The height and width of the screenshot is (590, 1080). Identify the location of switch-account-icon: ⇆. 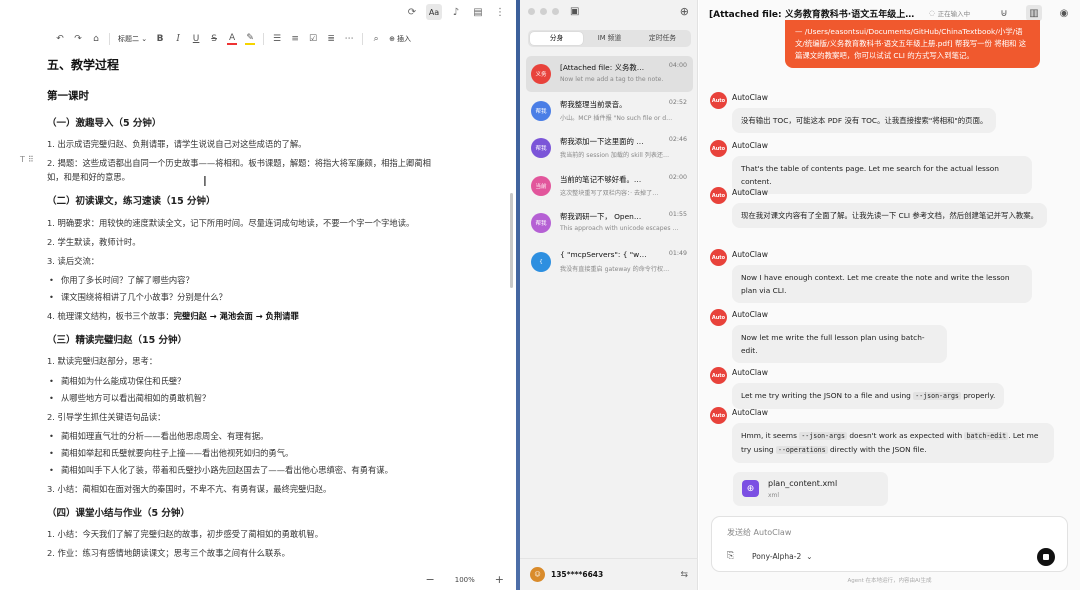
(684, 575).